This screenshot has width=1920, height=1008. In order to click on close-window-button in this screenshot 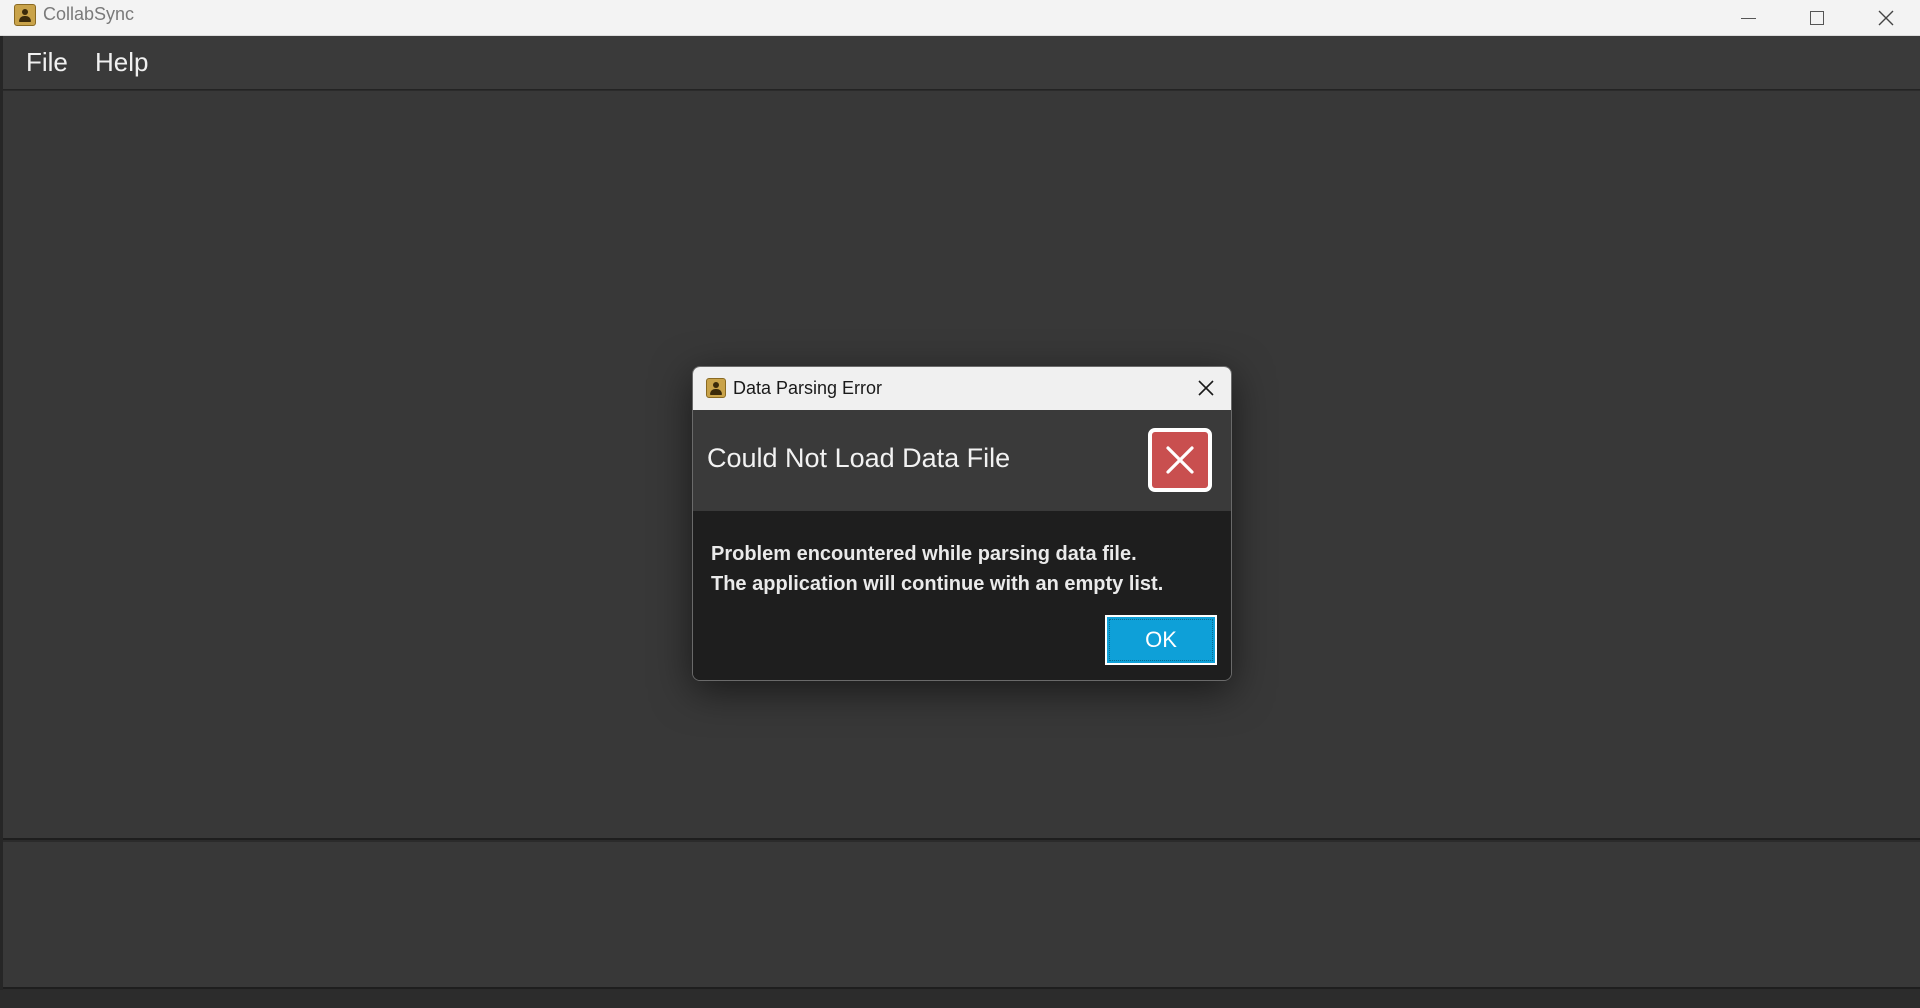, I will do `click(1886, 18)`.